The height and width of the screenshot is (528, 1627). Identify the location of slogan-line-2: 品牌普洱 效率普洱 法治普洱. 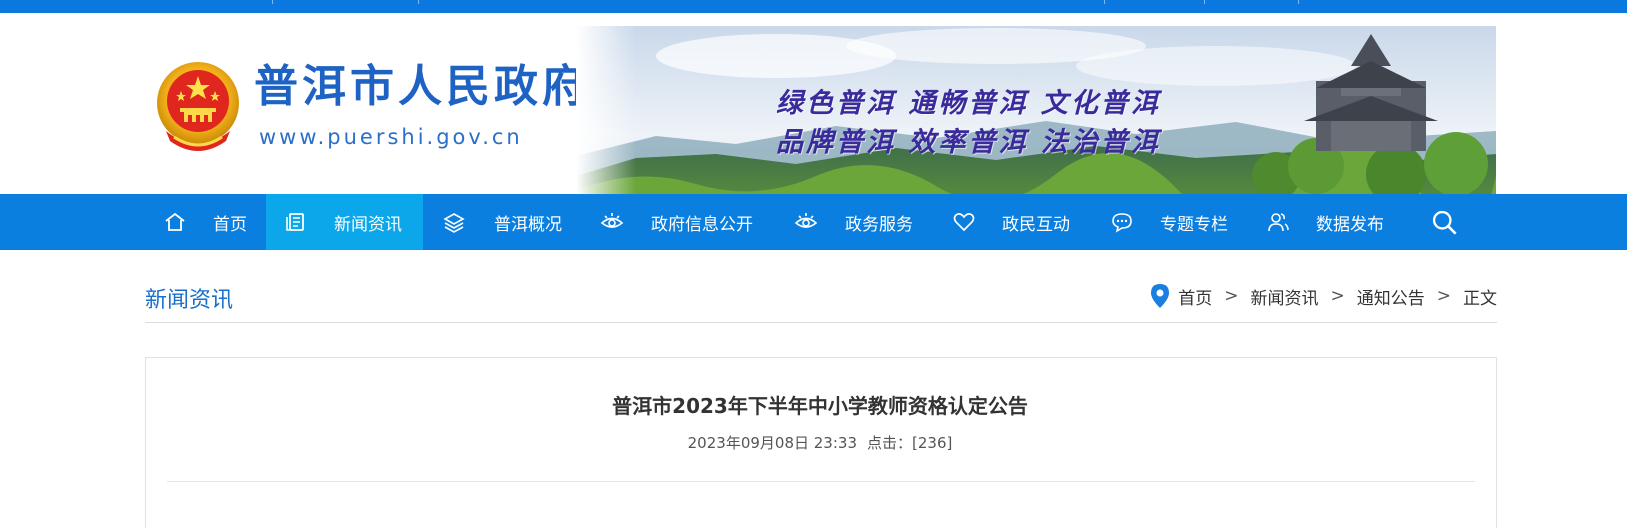
(968, 142).